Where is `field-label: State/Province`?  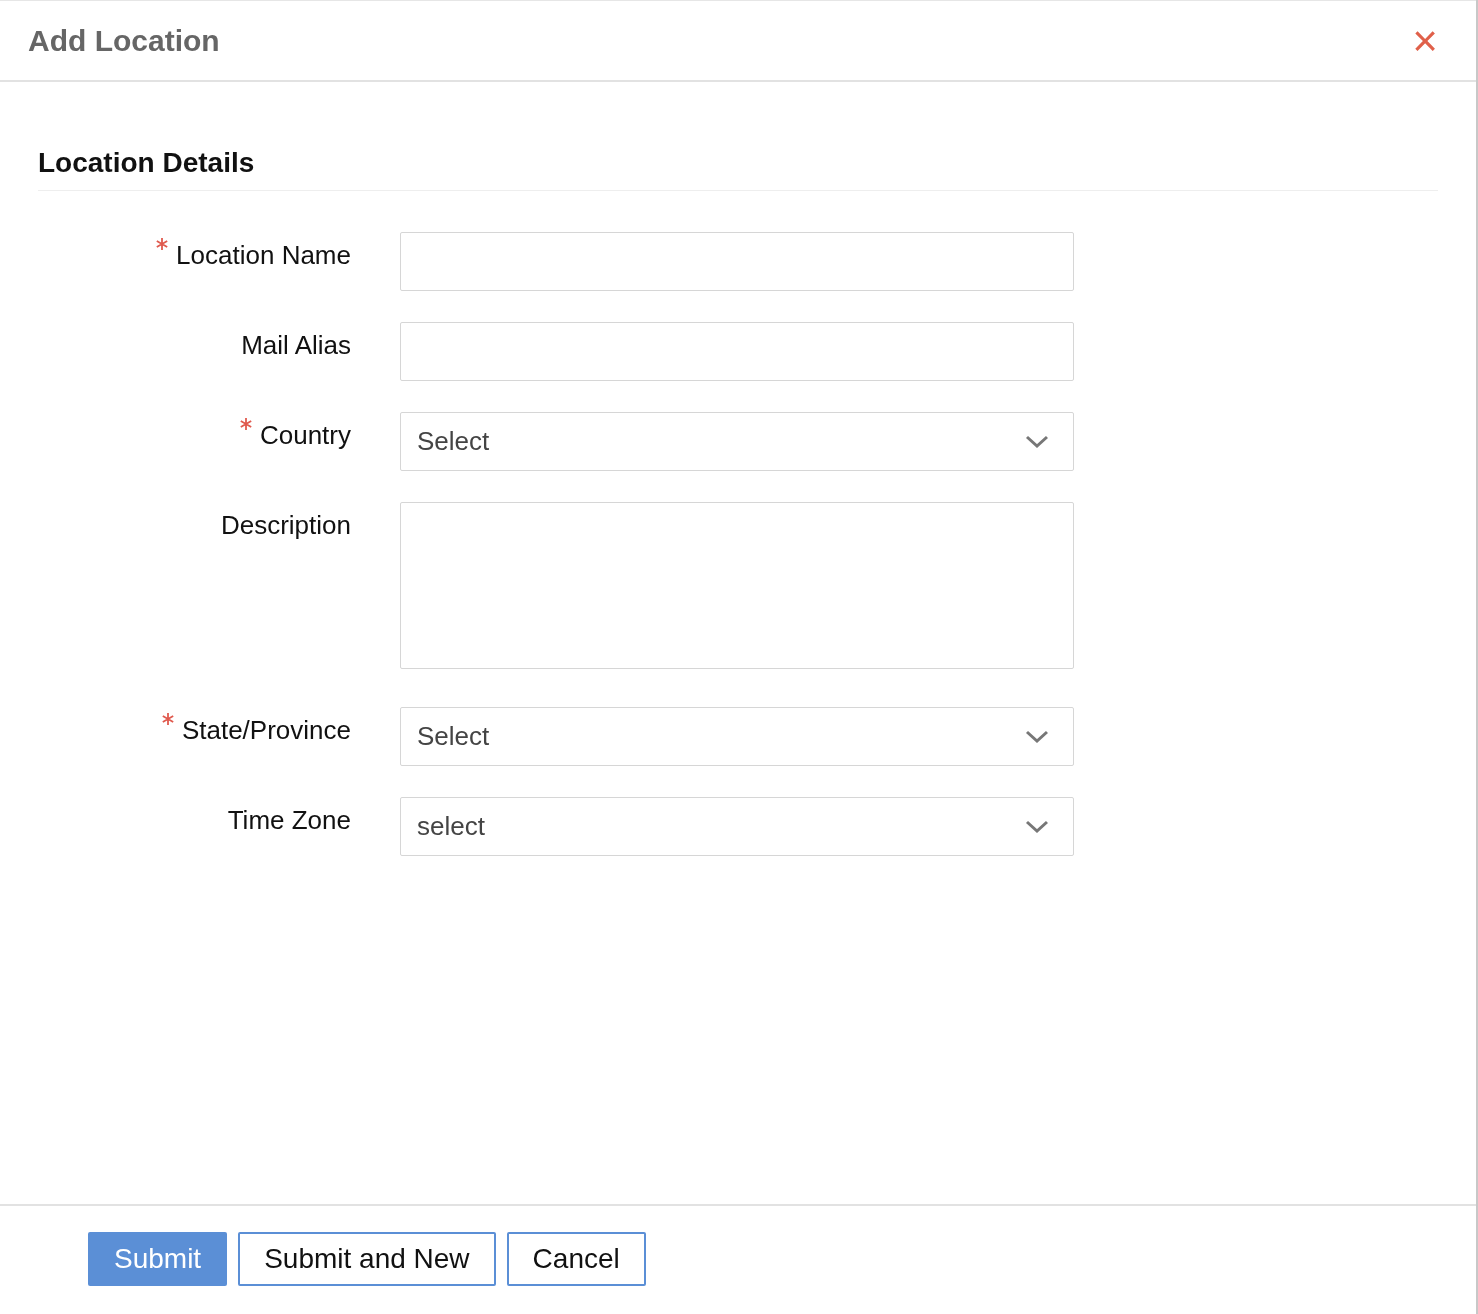
field-label: State/Province is located at coordinates (266, 730).